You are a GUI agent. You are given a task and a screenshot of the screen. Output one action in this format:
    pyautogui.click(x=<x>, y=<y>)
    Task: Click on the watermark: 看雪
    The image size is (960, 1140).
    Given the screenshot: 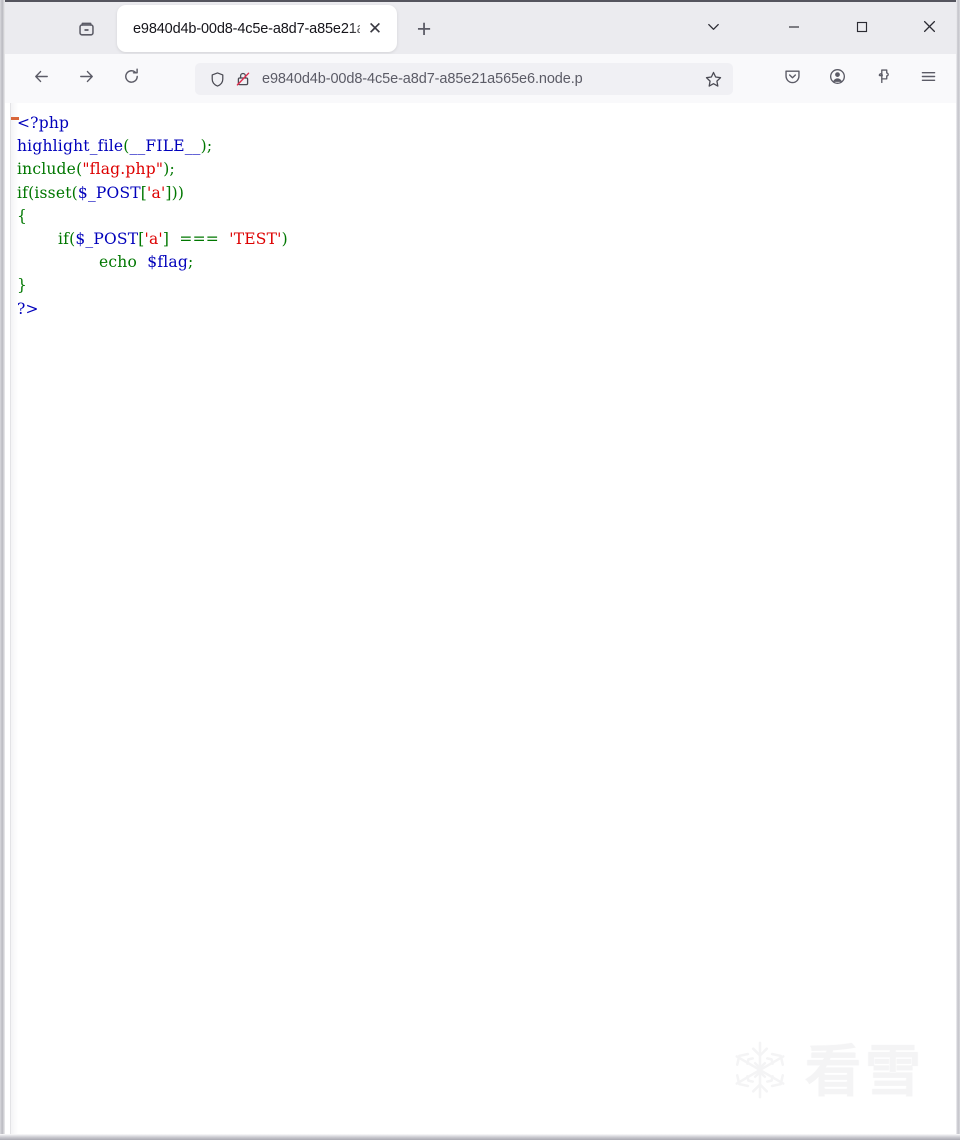 What is the action you would take?
    pyautogui.click(x=827, y=1072)
    